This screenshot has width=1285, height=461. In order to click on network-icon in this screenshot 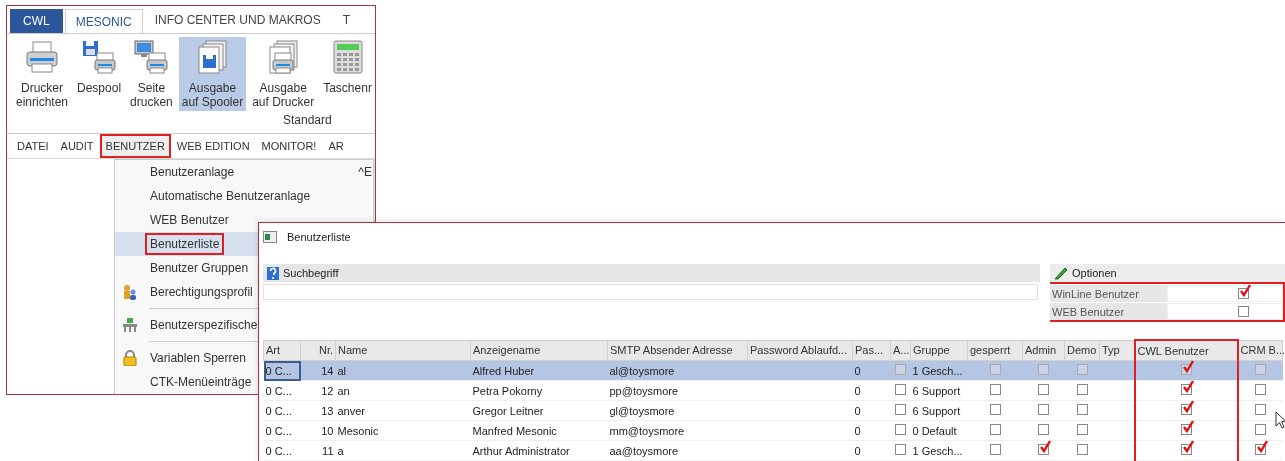, I will do `click(130, 325)`.